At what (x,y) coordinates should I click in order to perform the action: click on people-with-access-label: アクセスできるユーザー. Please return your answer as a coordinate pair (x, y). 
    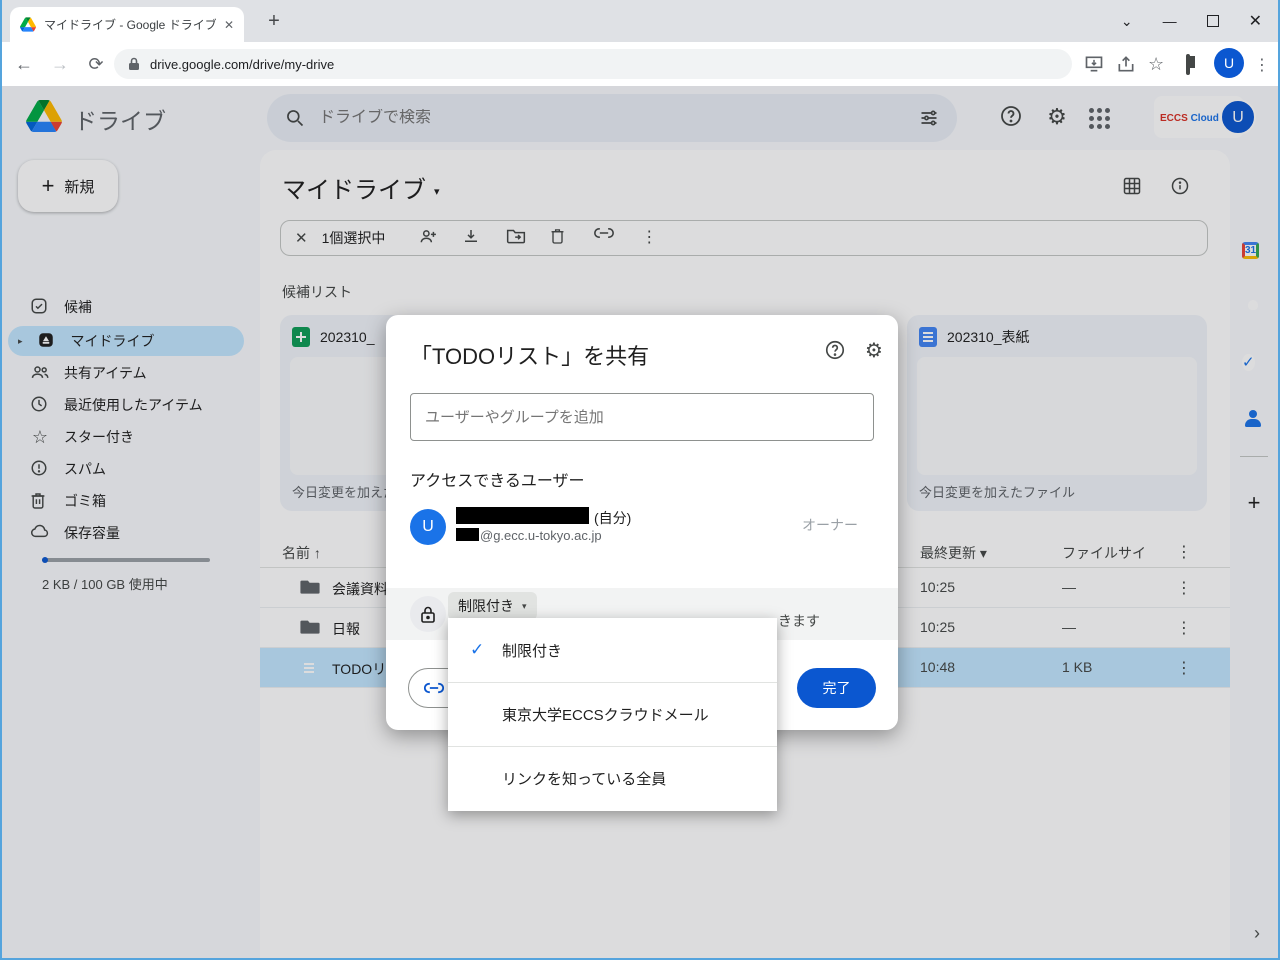
    Looking at the image, I should click on (497, 481).